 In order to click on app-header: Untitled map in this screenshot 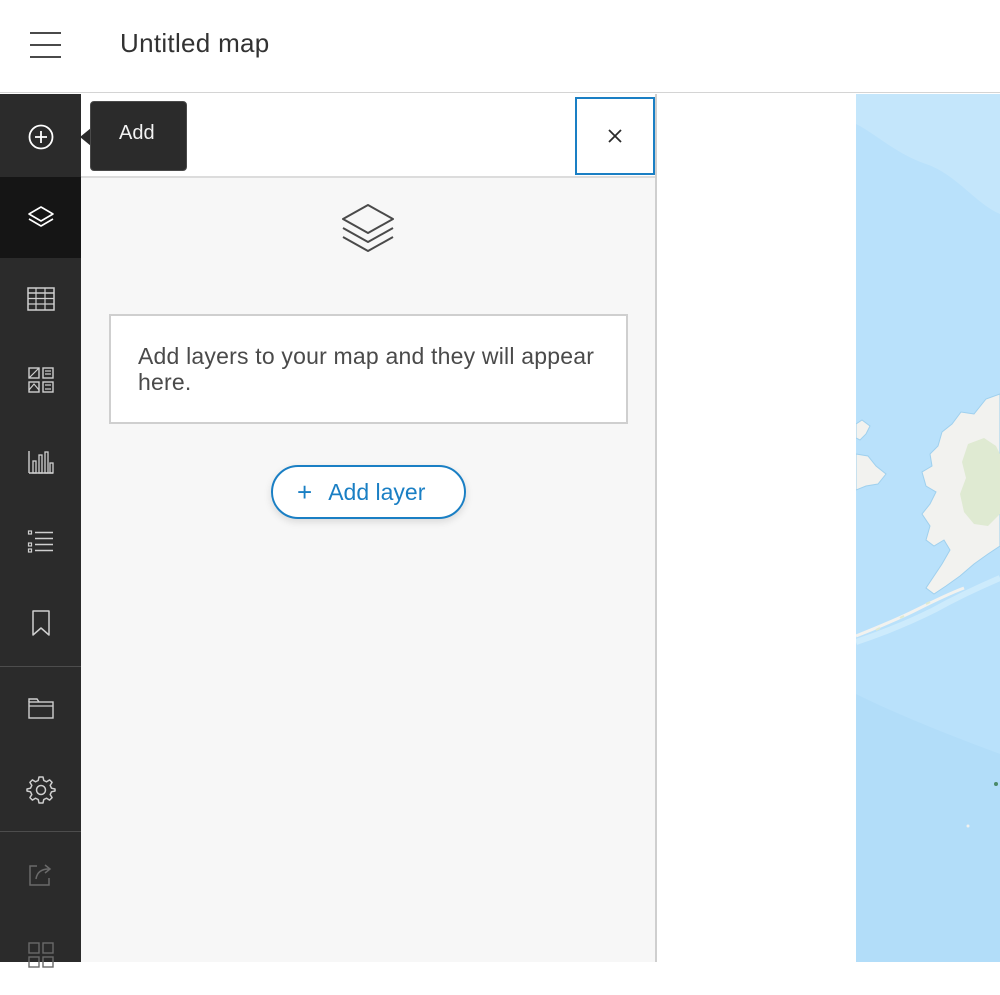, I will do `click(500, 46)`.